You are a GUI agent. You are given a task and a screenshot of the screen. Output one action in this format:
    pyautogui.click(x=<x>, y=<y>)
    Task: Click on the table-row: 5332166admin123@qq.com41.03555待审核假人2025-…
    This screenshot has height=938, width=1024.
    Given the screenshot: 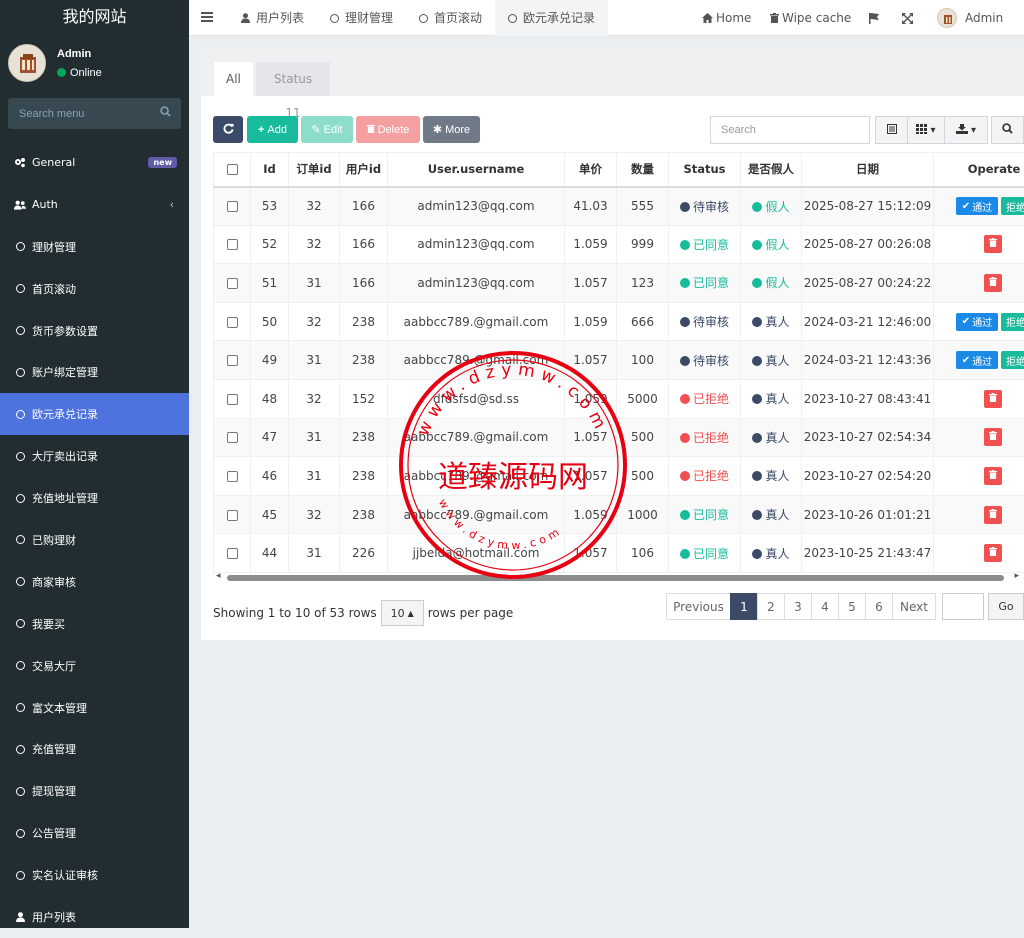 What is the action you would take?
    pyautogui.click(x=619, y=206)
    